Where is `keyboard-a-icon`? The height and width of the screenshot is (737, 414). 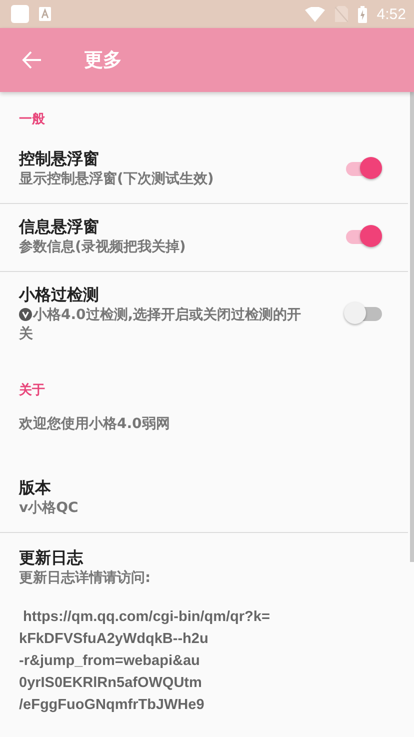
keyboard-a-icon is located at coordinates (45, 14).